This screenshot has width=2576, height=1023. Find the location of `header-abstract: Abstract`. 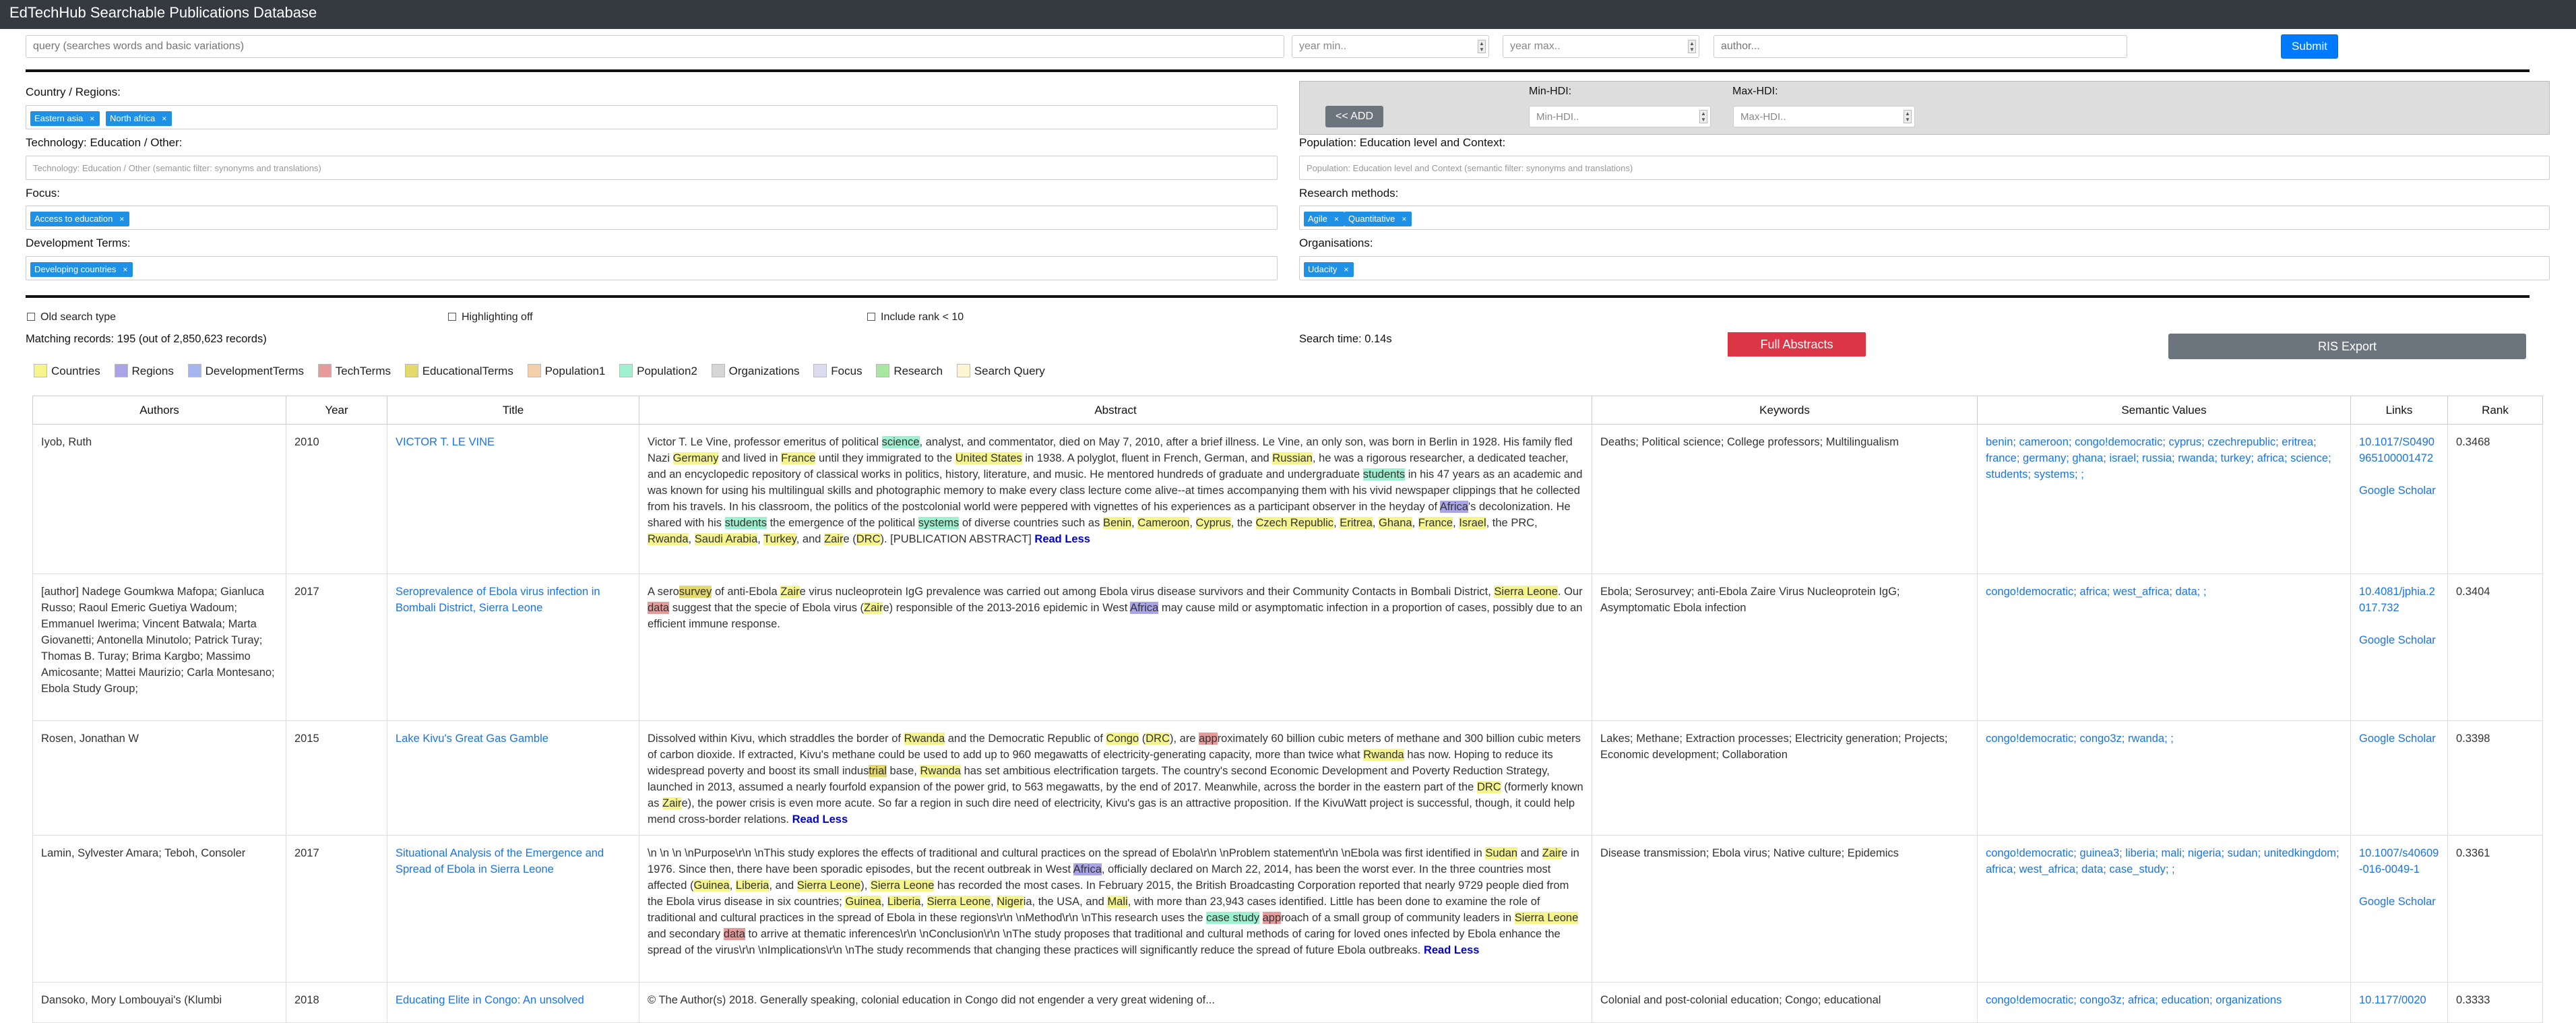

header-abstract: Abstract is located at coordinates (1115, 410).